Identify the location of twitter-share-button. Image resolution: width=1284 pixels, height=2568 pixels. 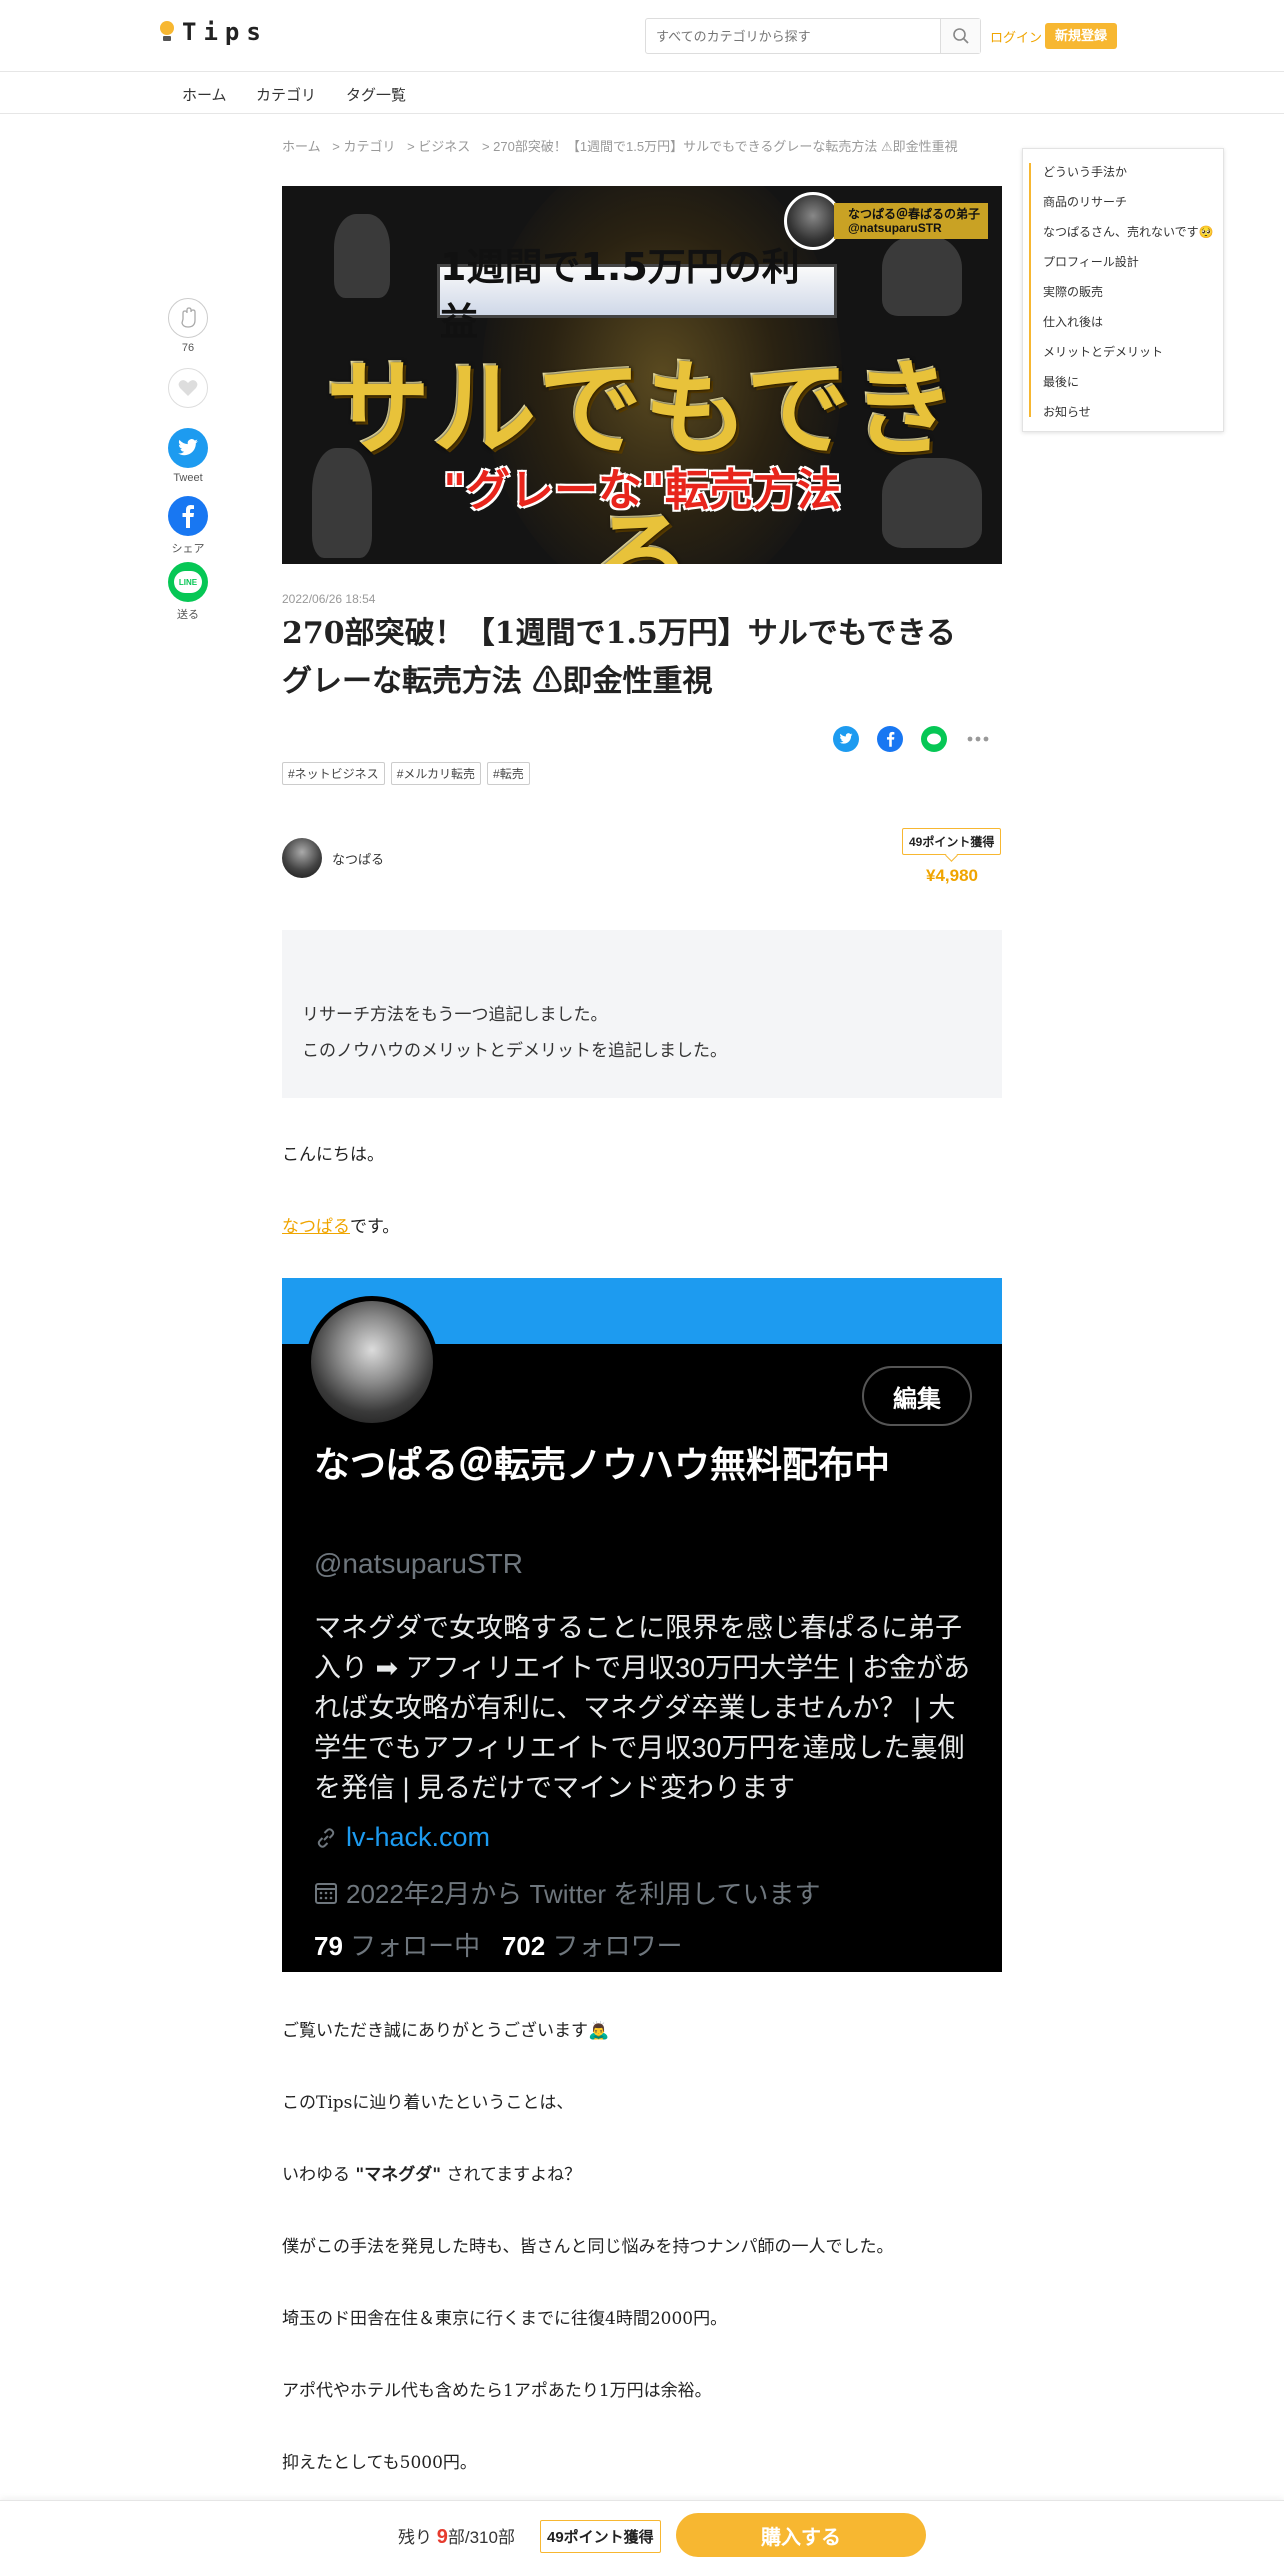
(846, 739).